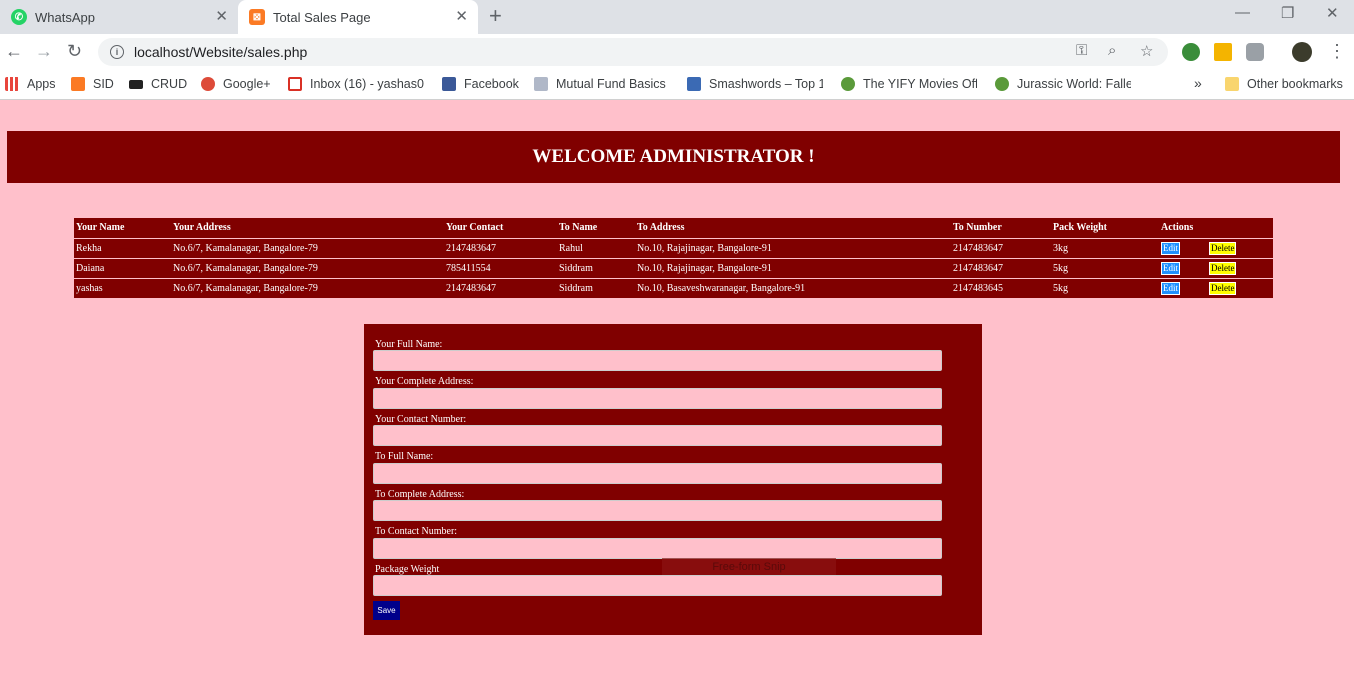 This screenshot has width=1354, height=678. Describe the element at coordinates (307, 228) in the screenshot. I see `column-header: Your Address` at that location.